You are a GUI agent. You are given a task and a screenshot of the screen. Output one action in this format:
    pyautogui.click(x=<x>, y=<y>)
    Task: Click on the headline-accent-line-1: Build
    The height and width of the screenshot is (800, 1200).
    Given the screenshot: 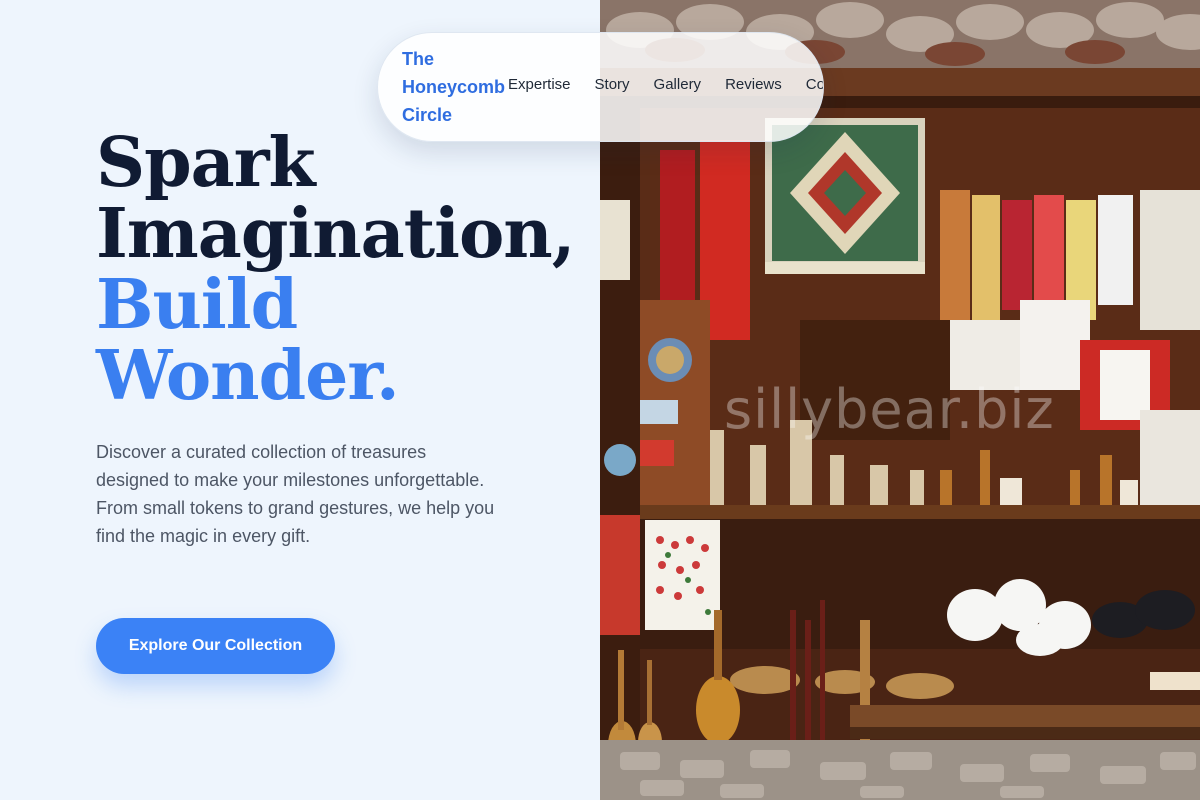 What is the action you would take?
    pyautogui.click(x=197, y=305)
    